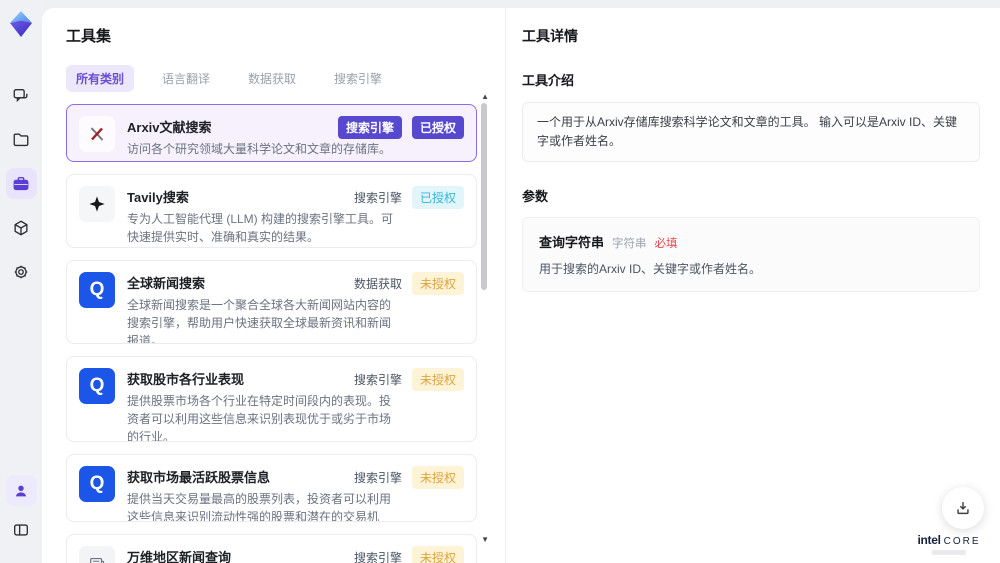 Image resolution: width=1000 pixels, height=563 pixels. What do you see at coordinates (97, 134) in the screenshot?
I see `arxiv-icon` at bounding box center [97, 134].